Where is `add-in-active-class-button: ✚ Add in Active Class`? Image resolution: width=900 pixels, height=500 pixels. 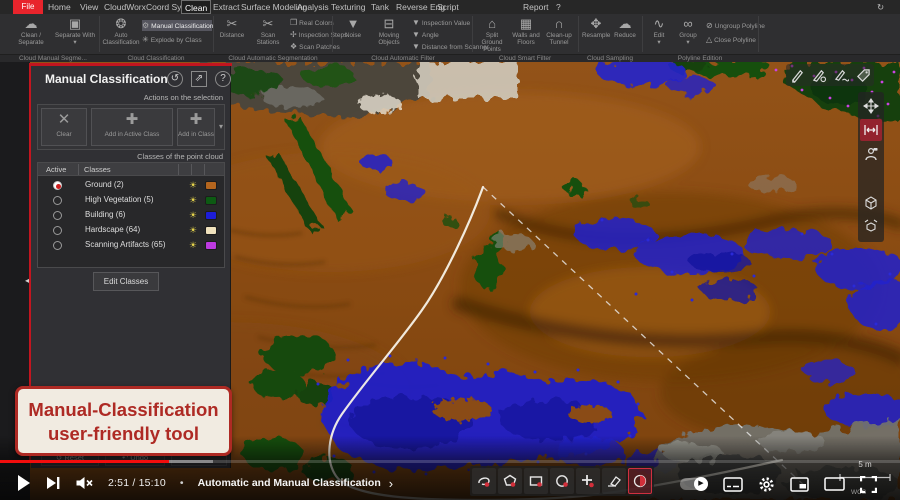 add-in-active-class-button: ✚ Add in Active Class is located at coordinates (132, 127).